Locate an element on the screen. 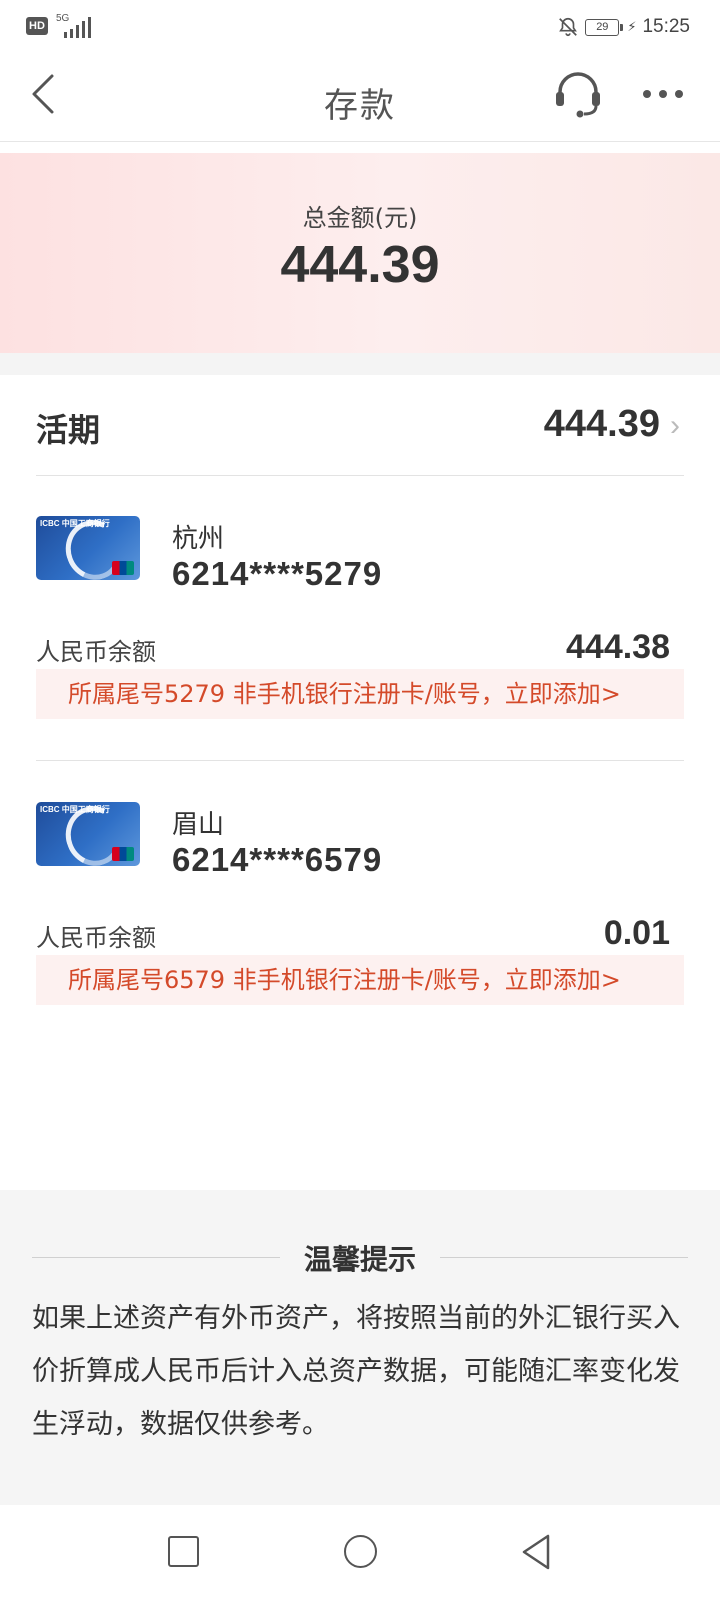 The height and width of the screenshot is (1600, 720). nav-back-button is located at coordinates (536, 1552).